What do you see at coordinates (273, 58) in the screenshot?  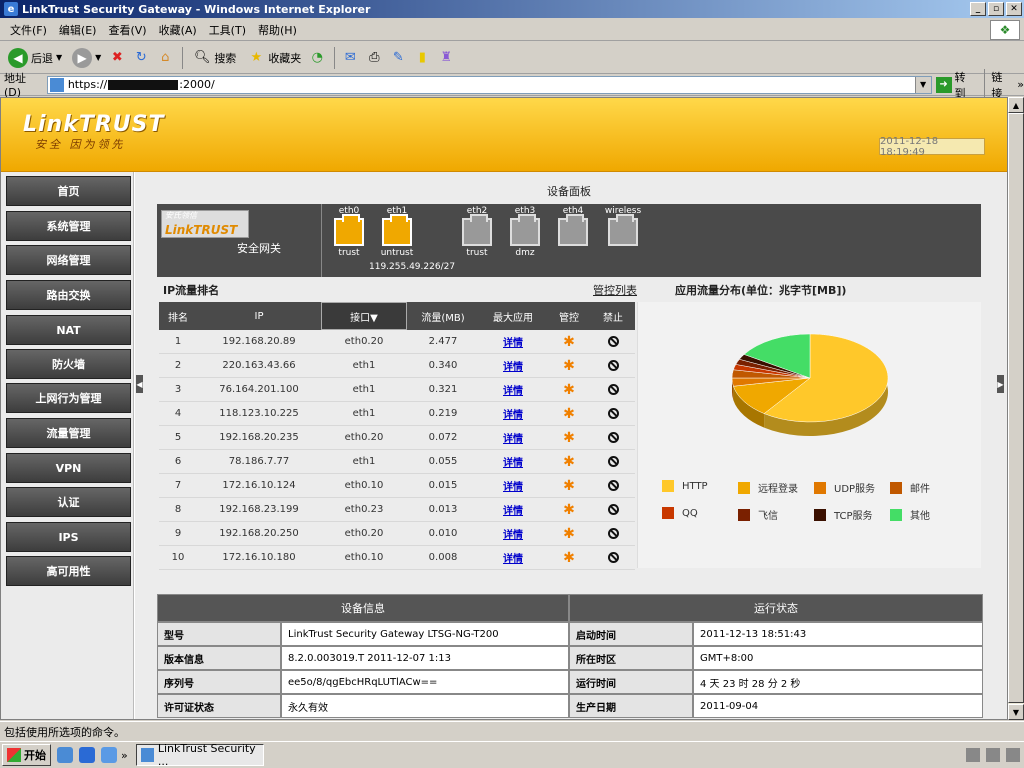 I see `favorites-button: ★ 收藏夹` at bounding box center [273, 58].